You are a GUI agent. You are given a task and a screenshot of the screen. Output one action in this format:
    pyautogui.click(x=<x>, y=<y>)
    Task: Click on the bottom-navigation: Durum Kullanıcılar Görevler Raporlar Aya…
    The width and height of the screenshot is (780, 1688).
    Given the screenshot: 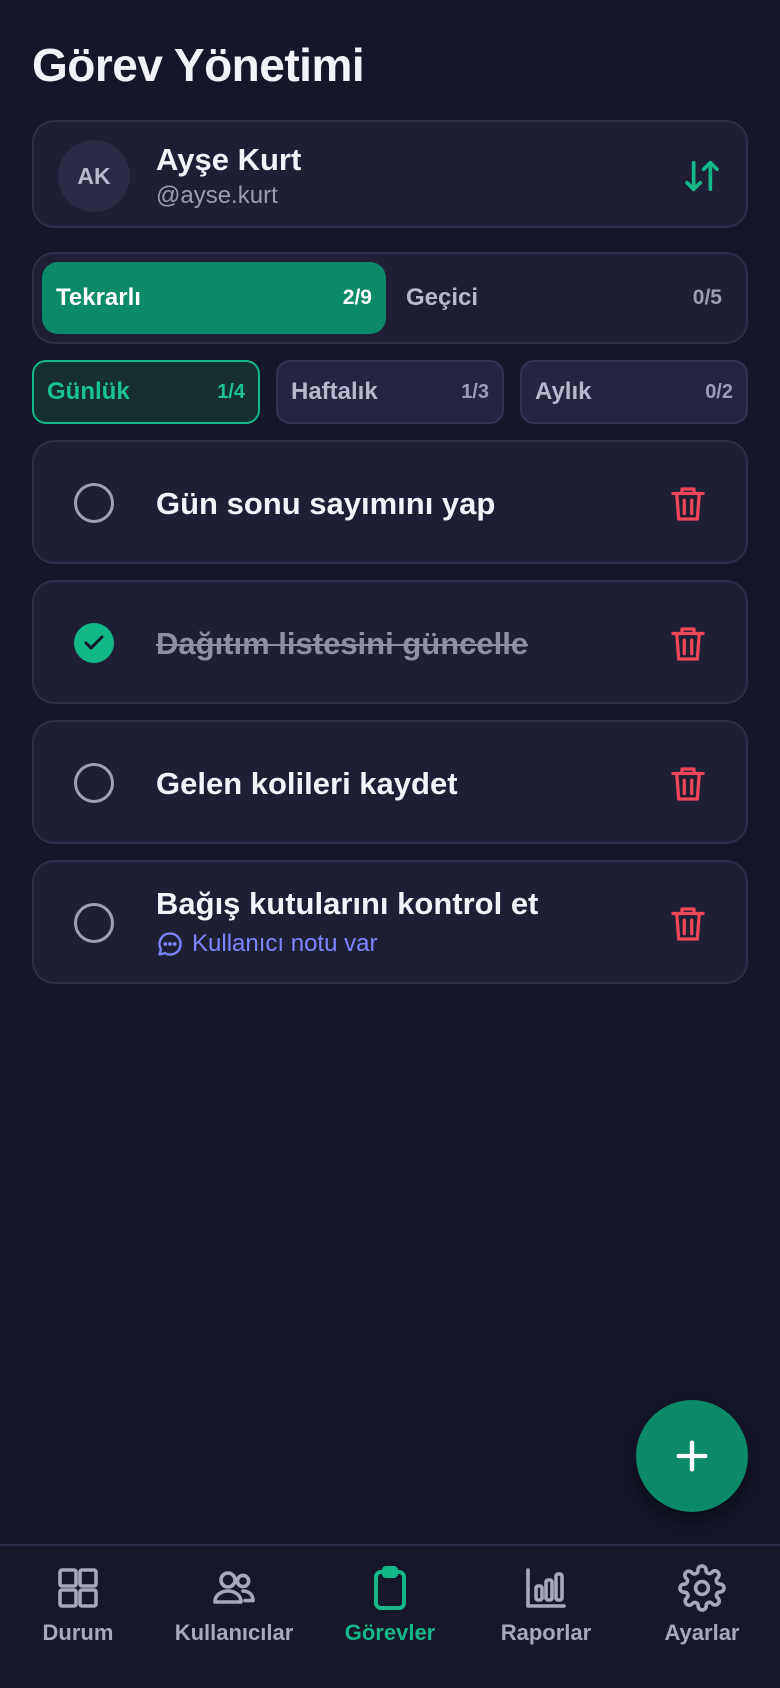 What is the action you would take?
    pyautogui.click(x=390, y=1616)
    